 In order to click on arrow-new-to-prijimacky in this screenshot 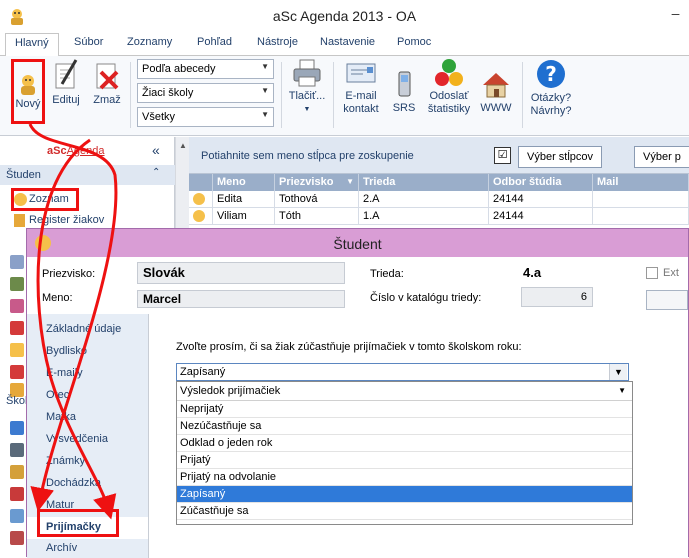, I will do `click(73, 317)`.